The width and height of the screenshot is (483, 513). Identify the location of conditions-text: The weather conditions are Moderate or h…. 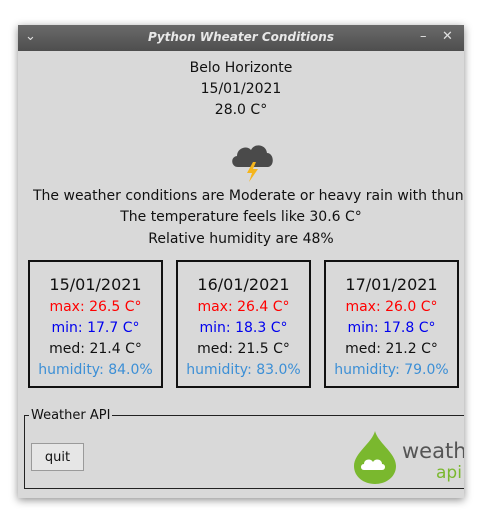
(248, 196).